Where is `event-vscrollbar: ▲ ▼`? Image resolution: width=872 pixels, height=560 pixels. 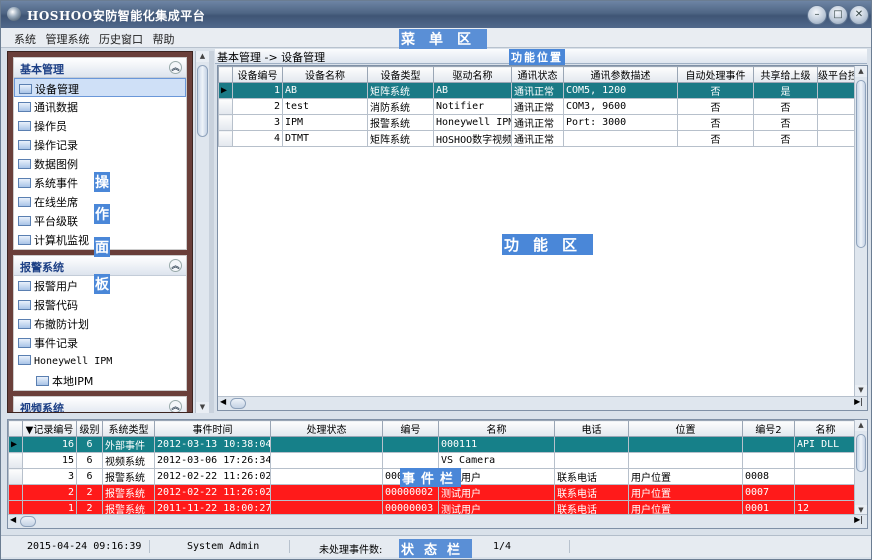
event-vscrollbar: ▲ ▼ is located at coordinates (860, 468).